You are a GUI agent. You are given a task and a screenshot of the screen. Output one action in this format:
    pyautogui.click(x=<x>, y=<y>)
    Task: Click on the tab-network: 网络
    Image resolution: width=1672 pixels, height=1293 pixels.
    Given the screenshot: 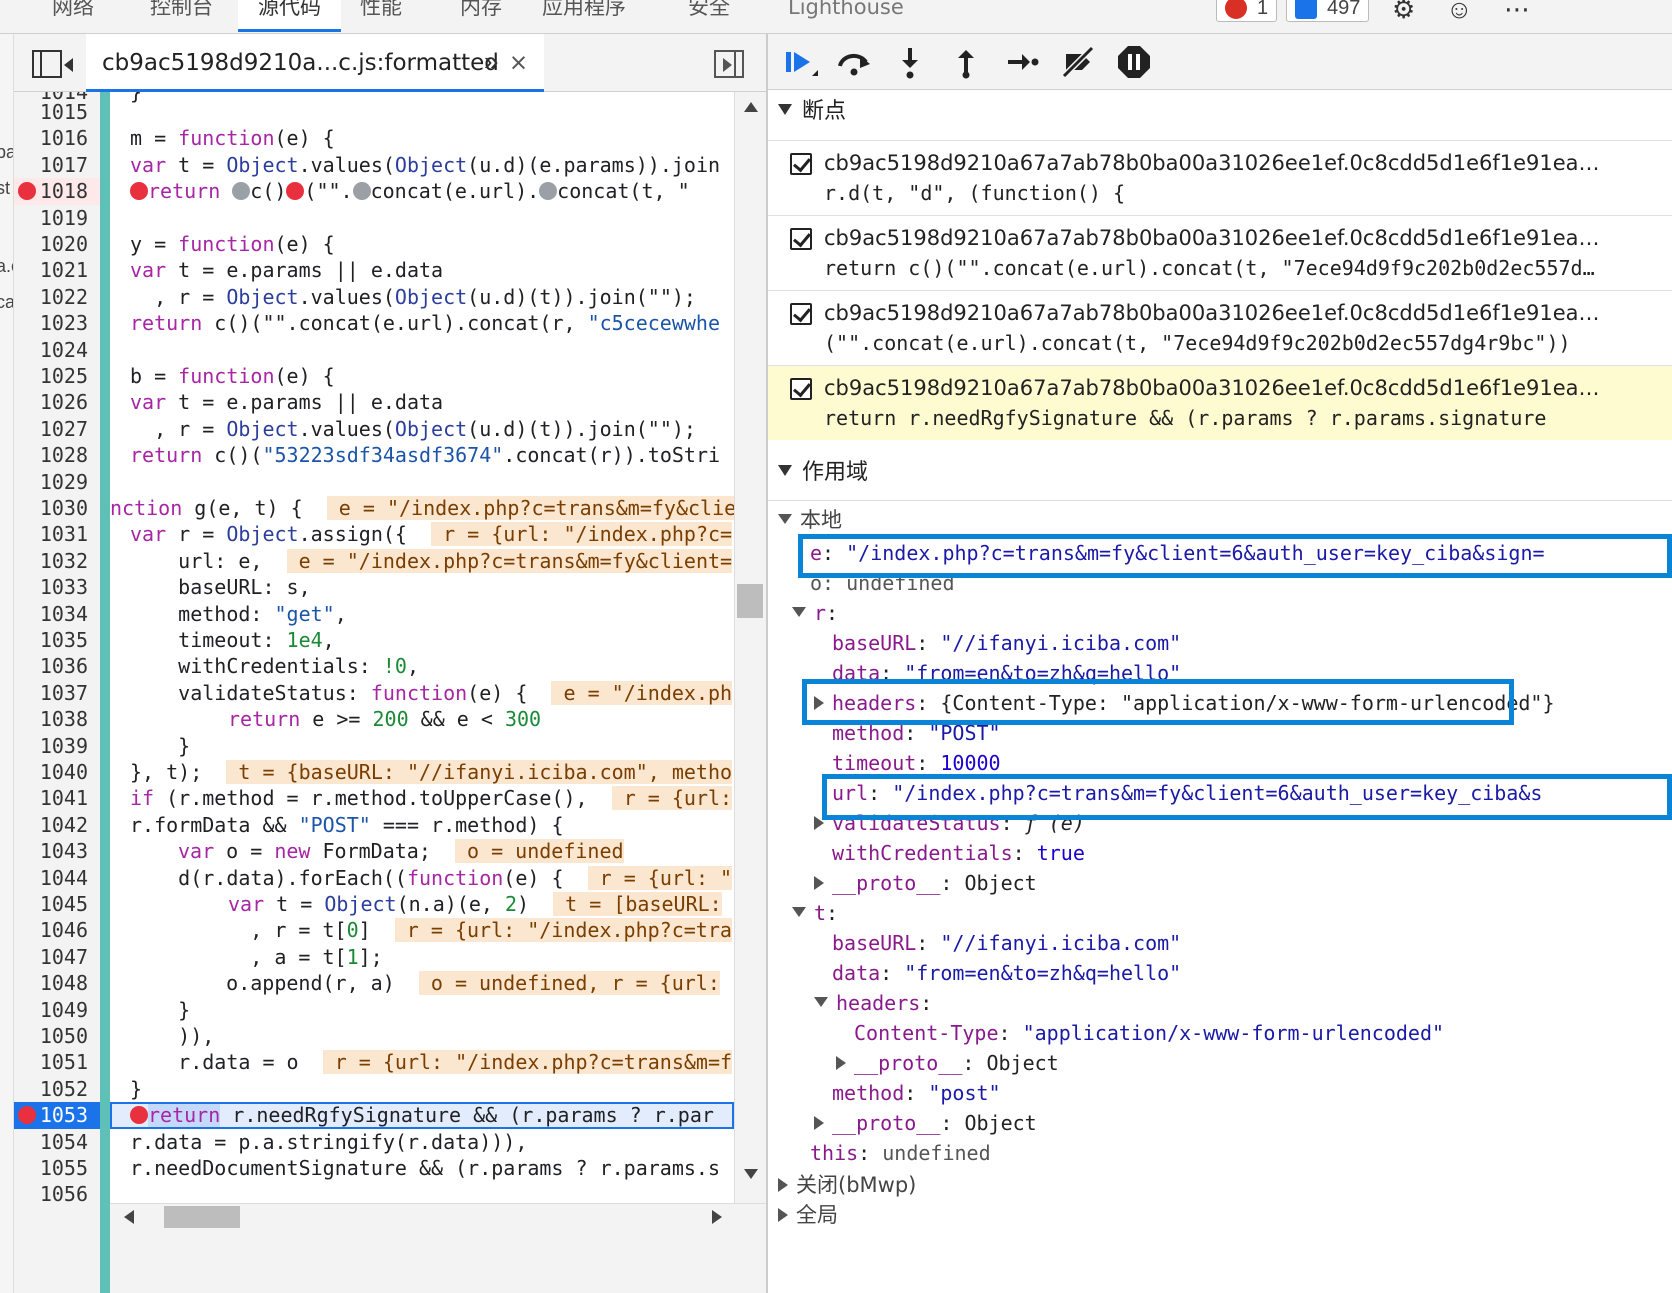 What is the action you would take?
    pyautogui.click(x=73, y=16)
    